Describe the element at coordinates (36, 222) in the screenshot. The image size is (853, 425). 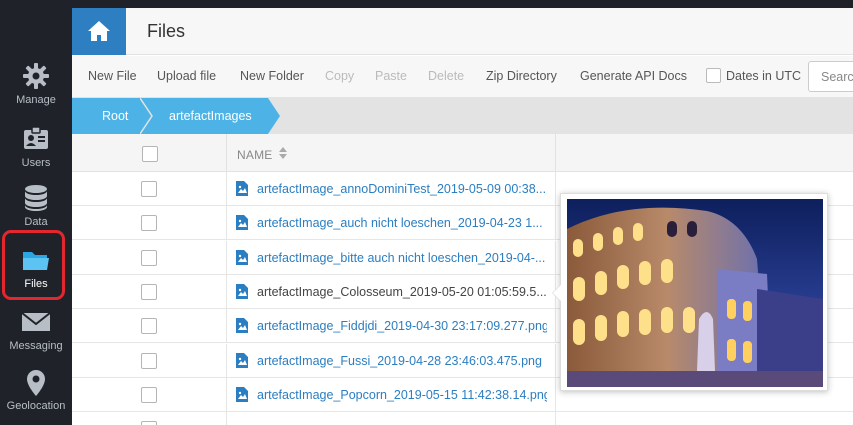
I see `sidebar-item-label: Data` at that location.